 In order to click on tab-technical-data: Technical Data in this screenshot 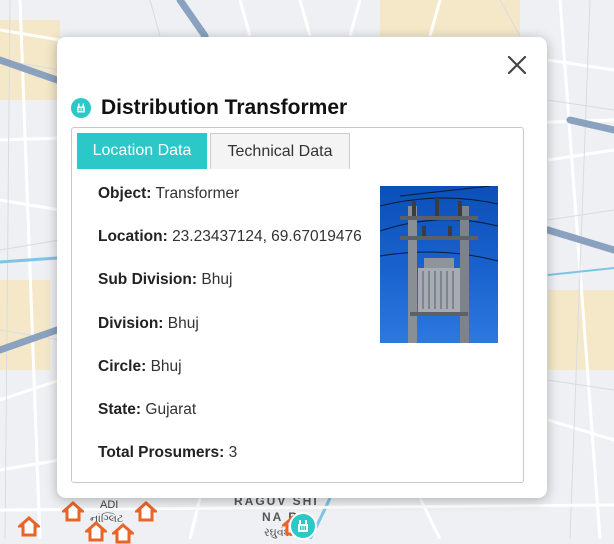, I will do `click(280, 151)`.